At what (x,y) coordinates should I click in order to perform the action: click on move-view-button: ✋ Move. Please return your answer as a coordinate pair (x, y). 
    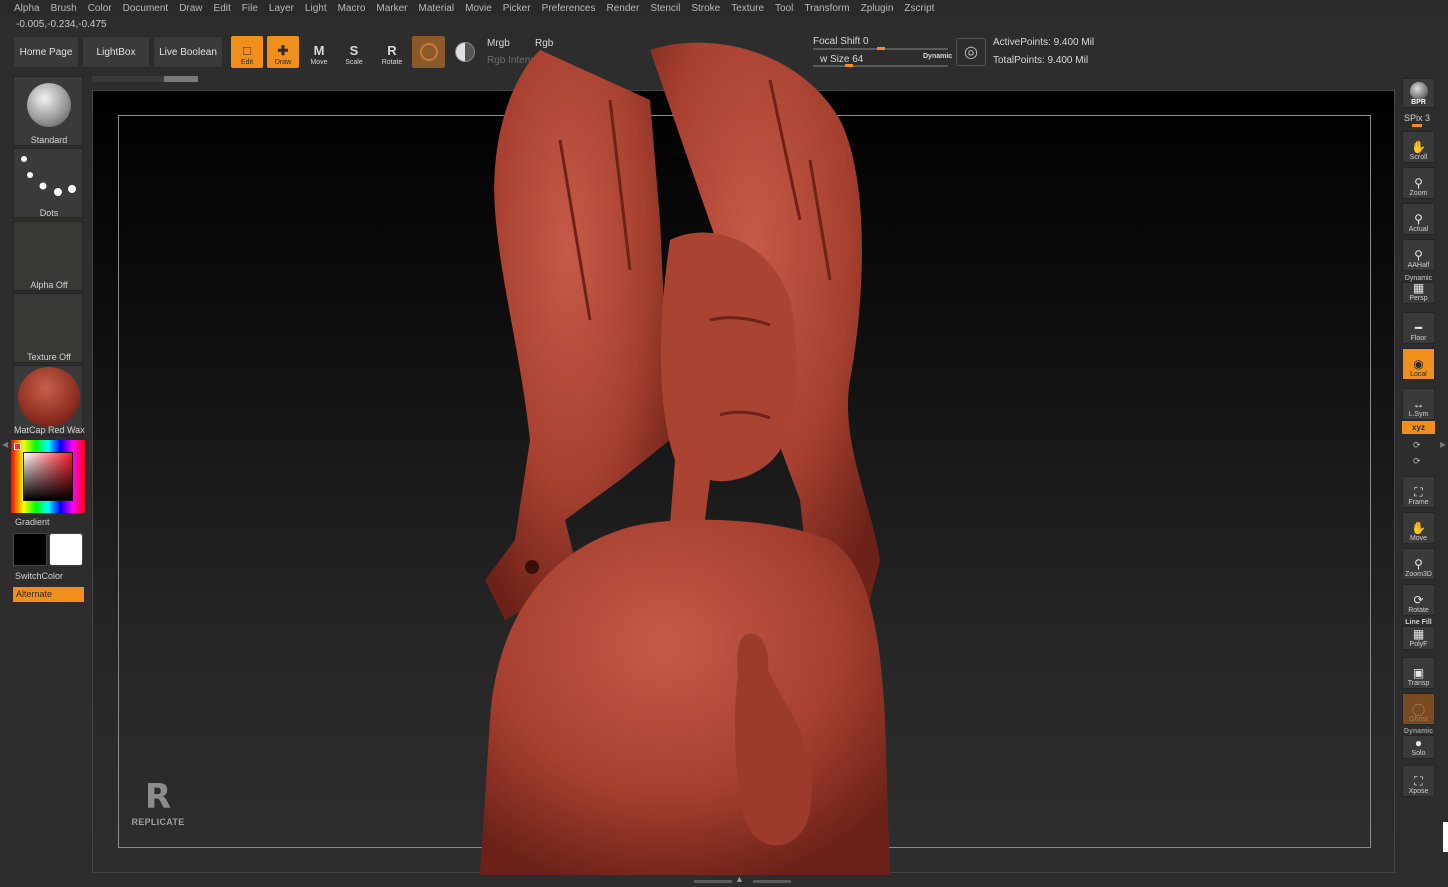
    Looking at the image, I should click on (1418, 528).